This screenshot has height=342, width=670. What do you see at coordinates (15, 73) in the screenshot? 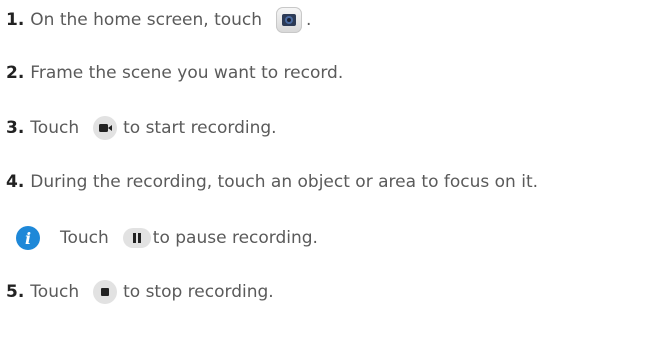
I see `step-number: 2.` at bounding box center [15, 73].